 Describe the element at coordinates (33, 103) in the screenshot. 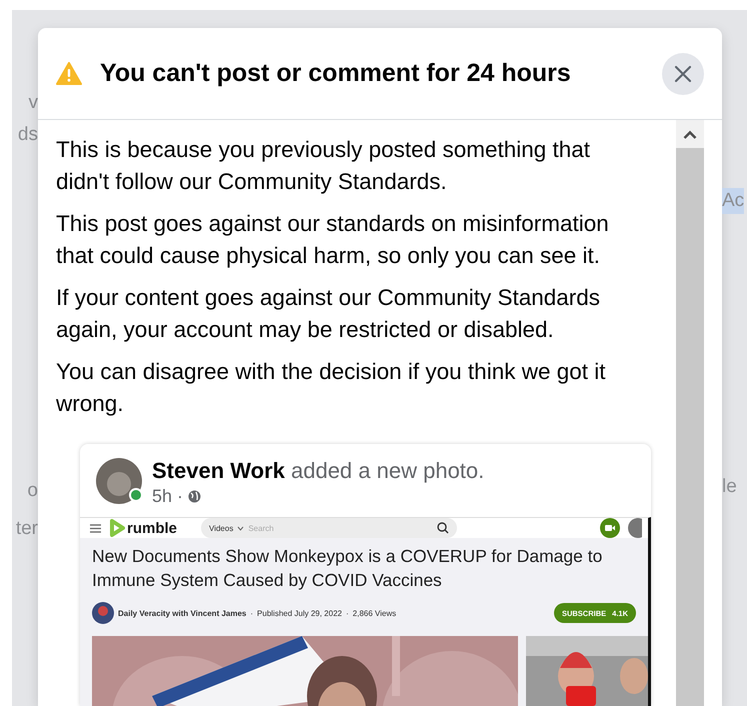

I see `background-text: v` at that location.